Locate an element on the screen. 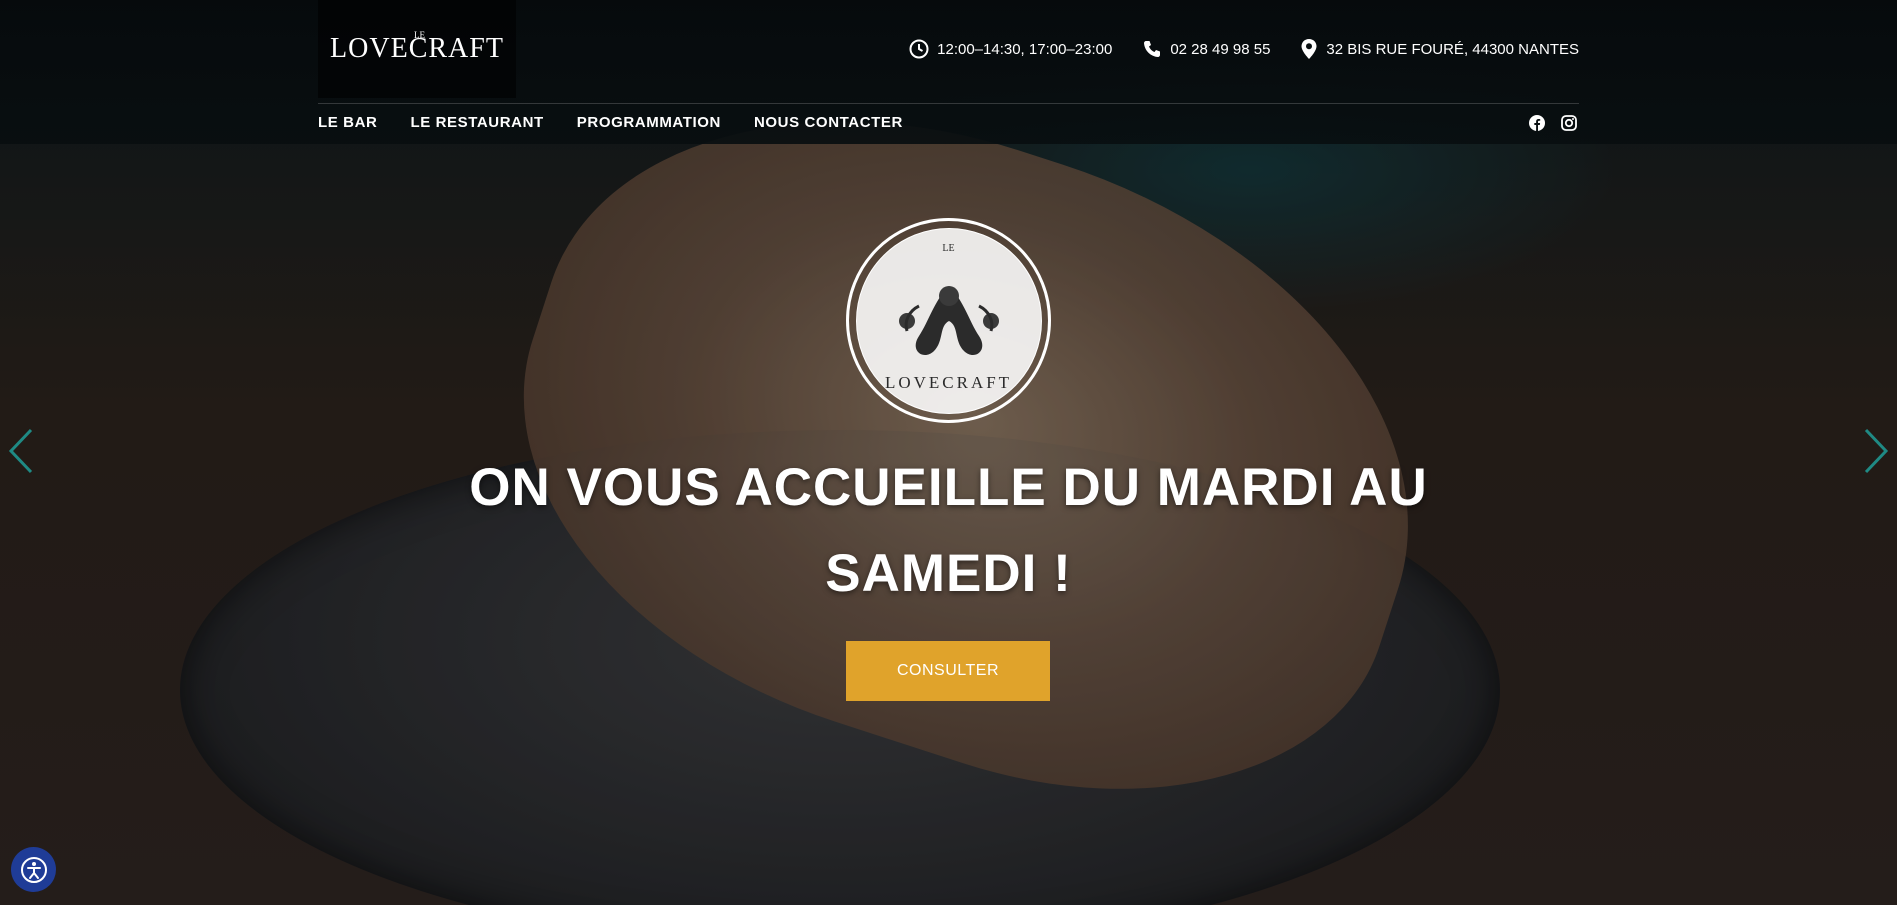  opening-hours: 12:00–14:30, 17:00–23:00 is located at coordinates (1010, 49).